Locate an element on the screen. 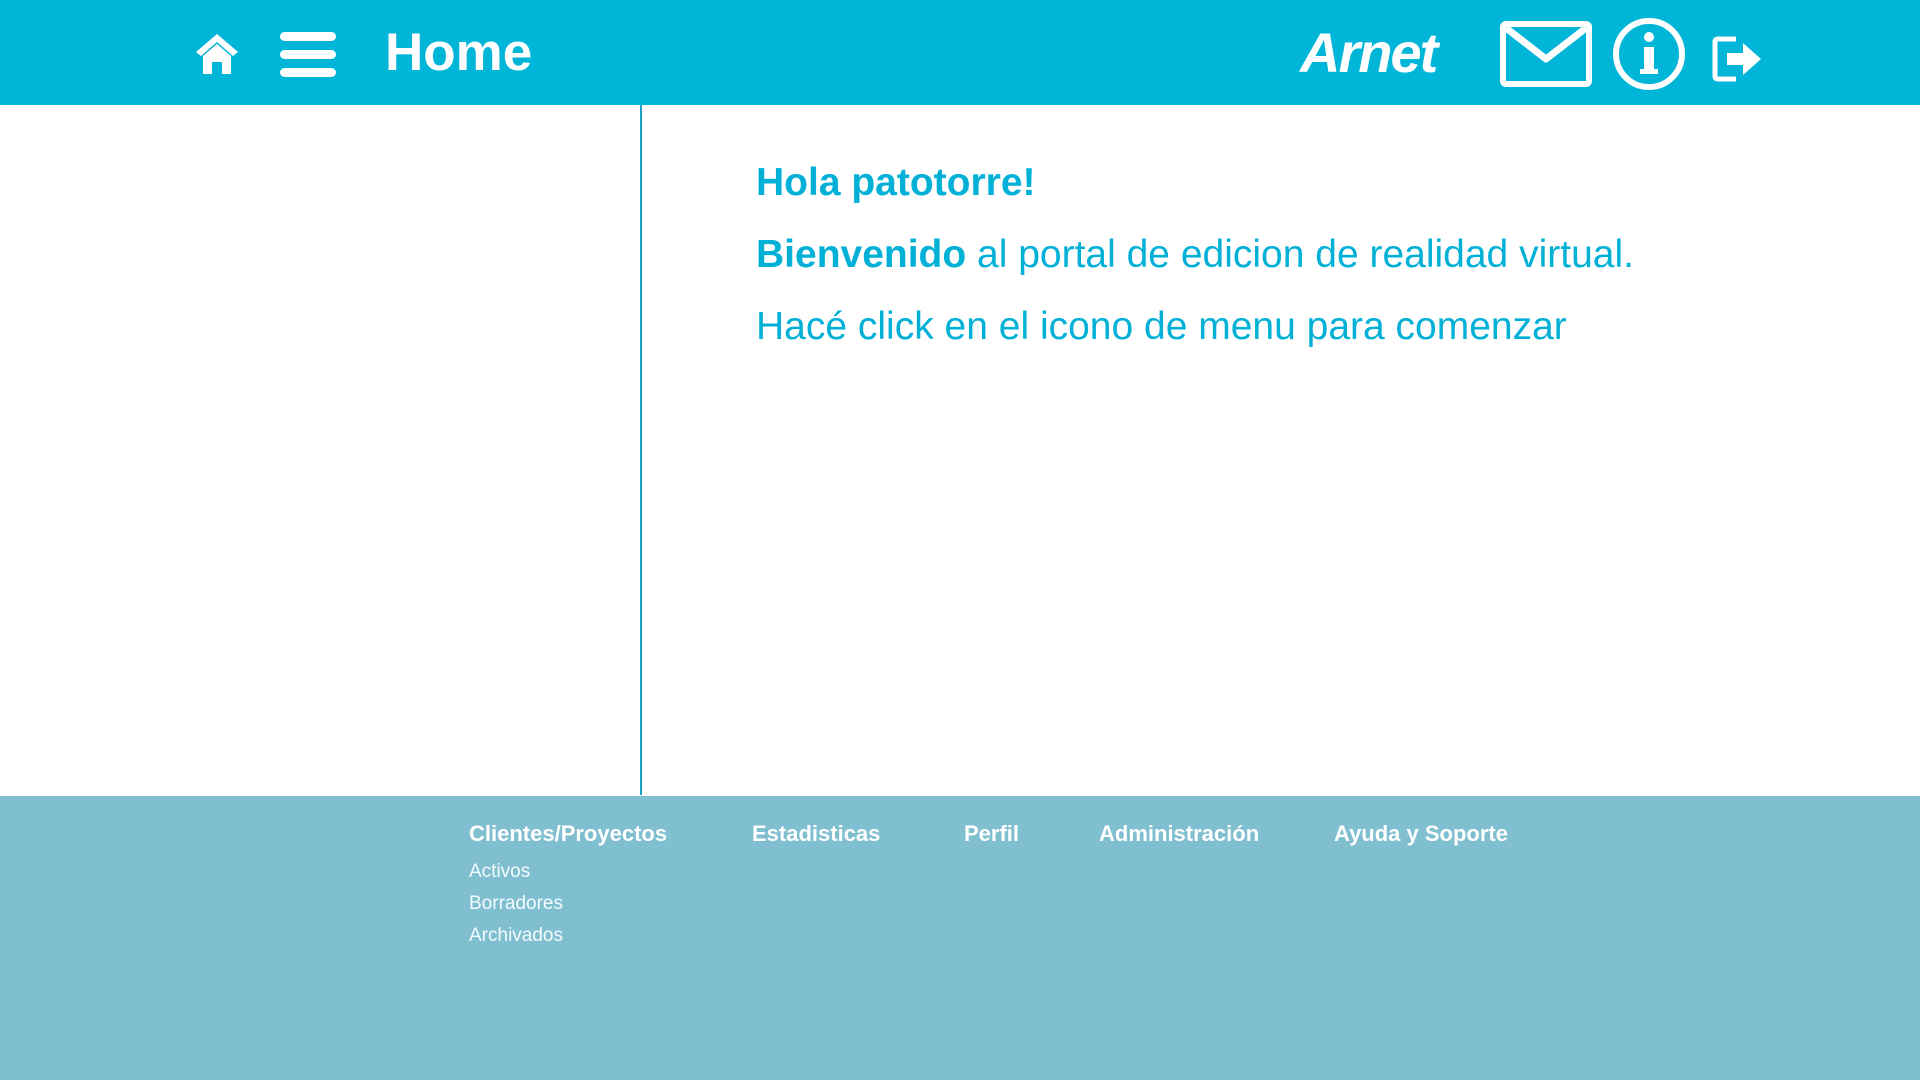 The width and height of the screenshot is (1920, 1080). greeting-text: Hola patotorre! is located at coordinates (896, 182).